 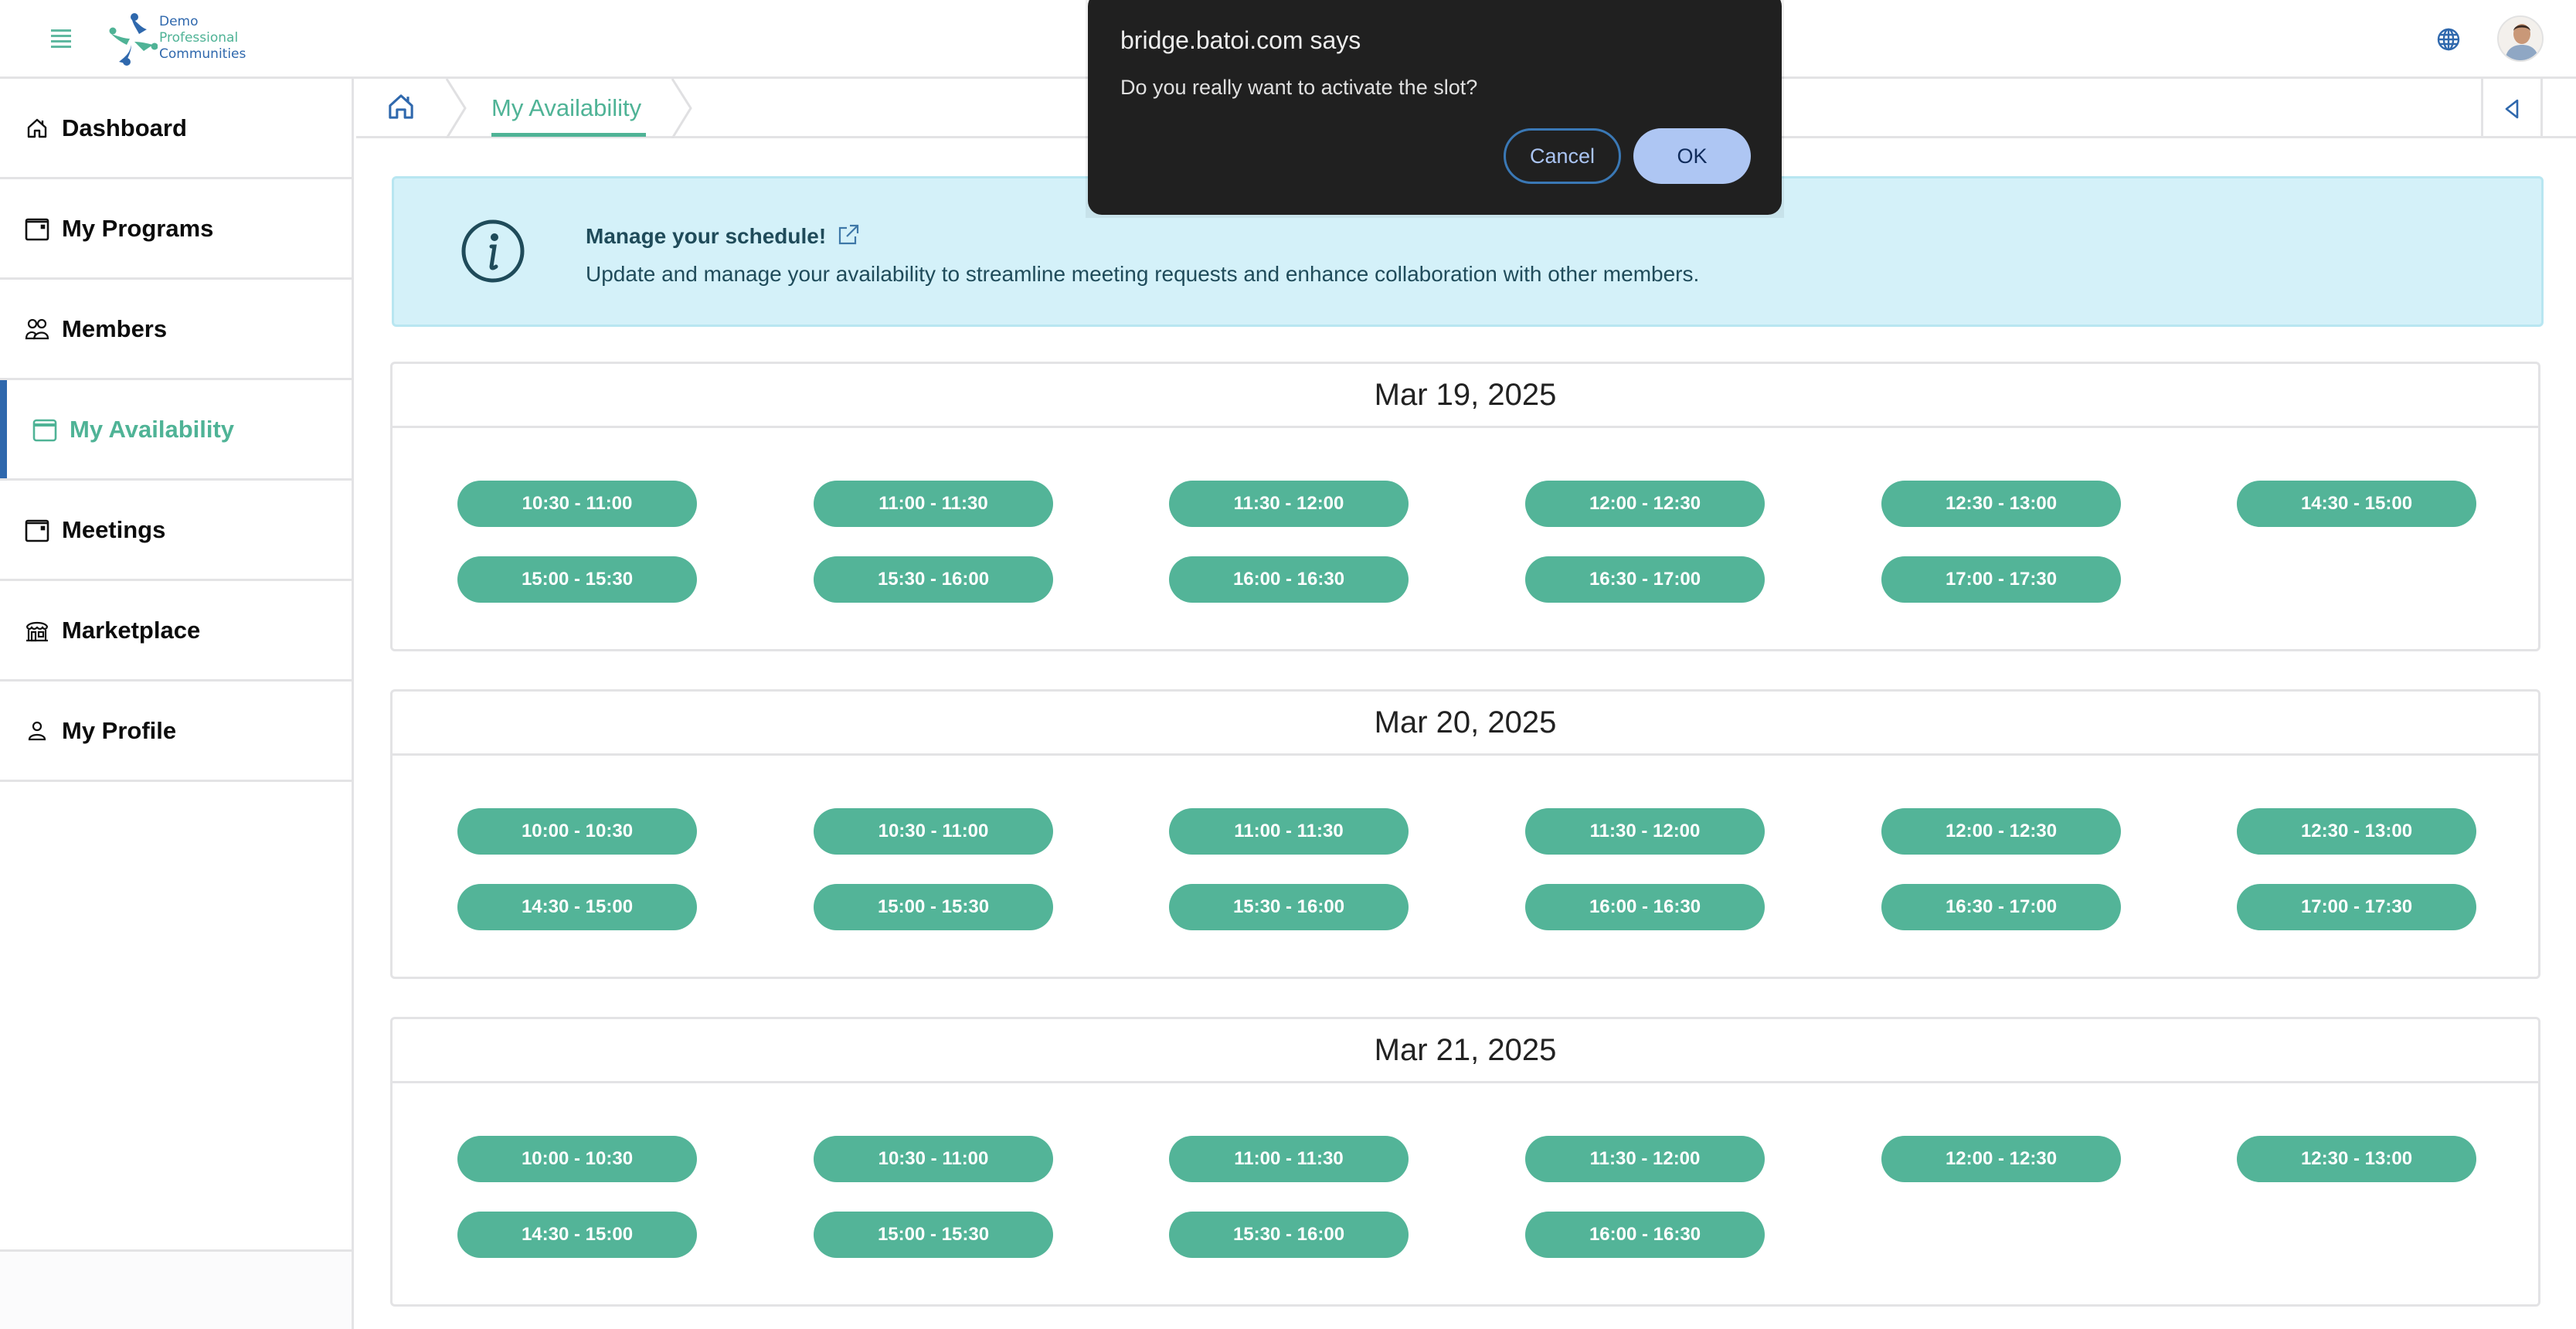 What do you see at coordinates (176, 531) in the screenshot?
I see `sidebar-item-meetings: Meetings` at bounding box center [176, 531].